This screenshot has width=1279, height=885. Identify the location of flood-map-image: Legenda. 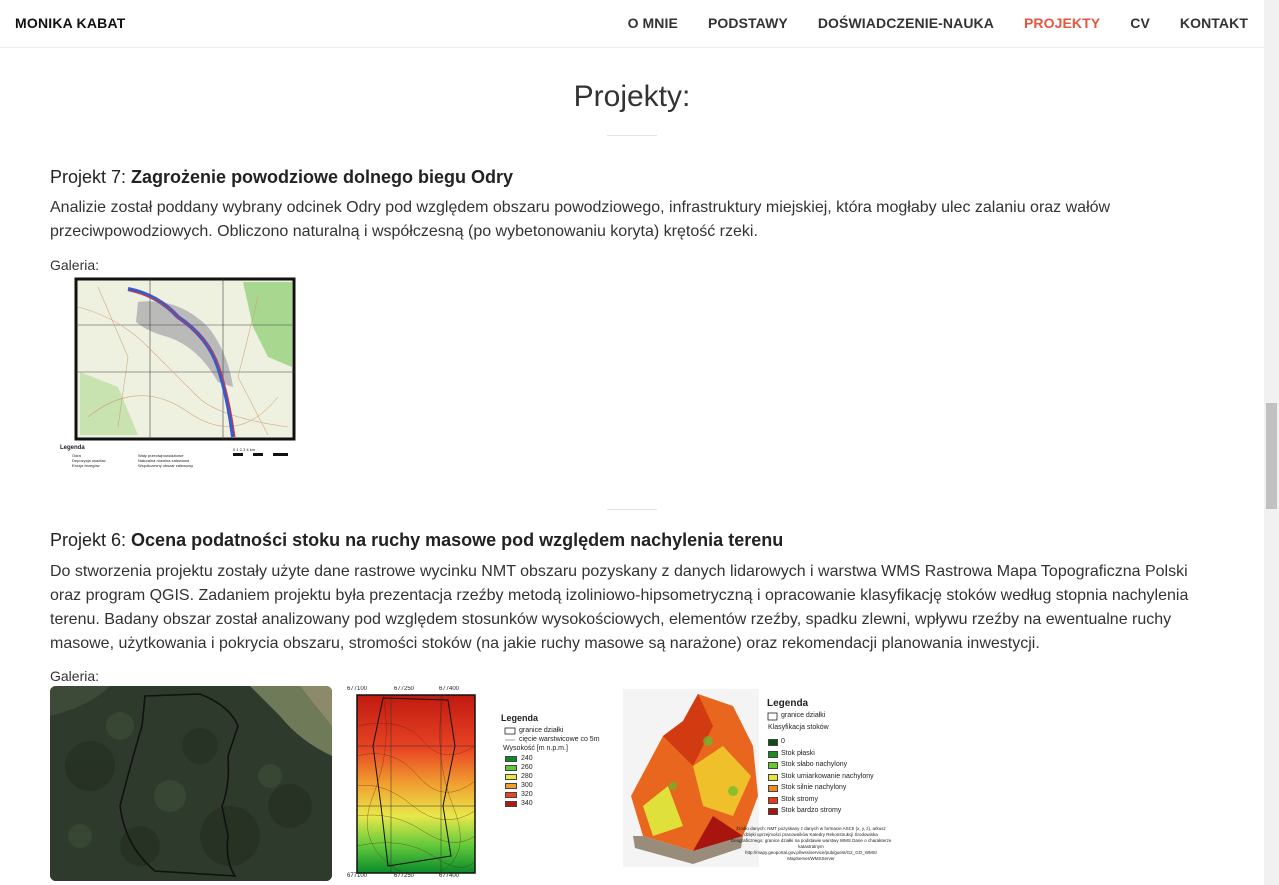
(178, 366).